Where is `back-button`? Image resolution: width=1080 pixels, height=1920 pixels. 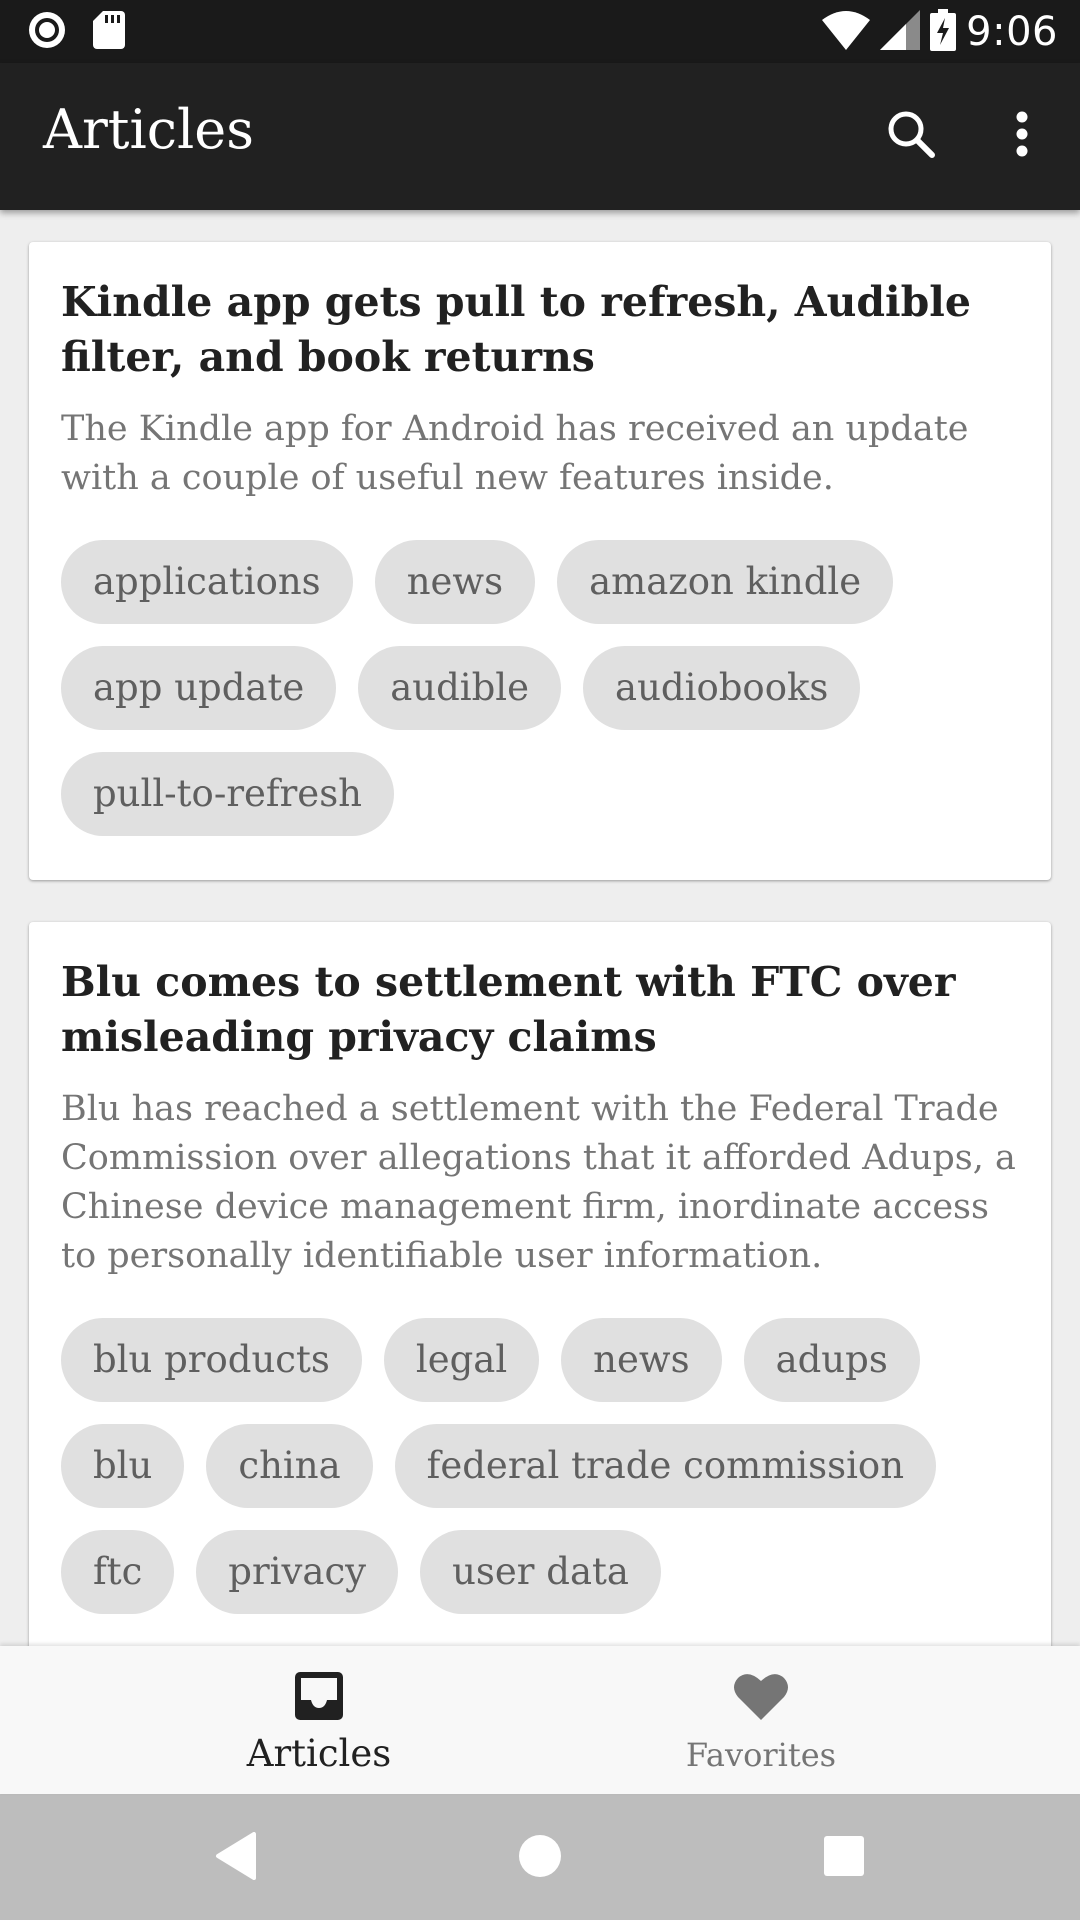 back-button is located at coordinates (236, 1858).